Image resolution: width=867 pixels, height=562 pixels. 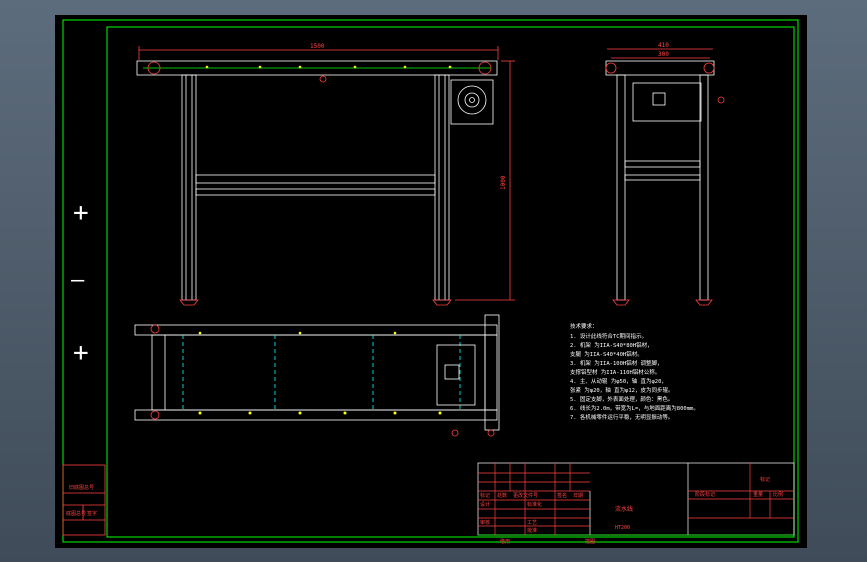 What do you see at coordinates (584, 326) in the screenshot?
I see `notes-title: 技术要求：` at bounding box center [584, 326].